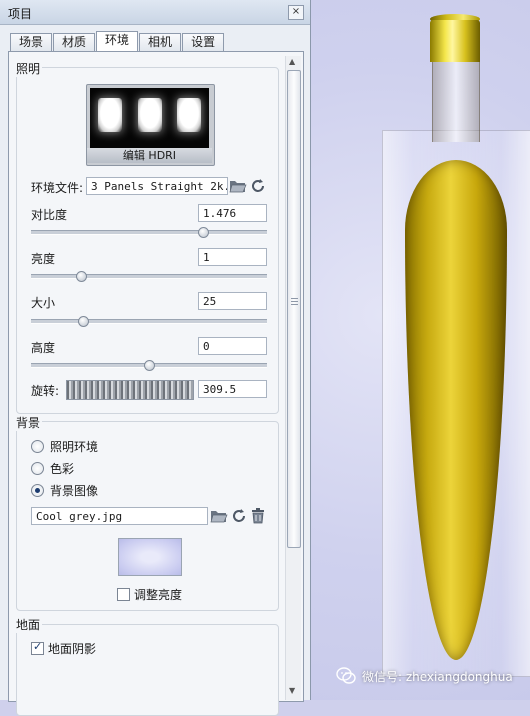 This screenshot has width=530, height=716. I want to click on lighting-section-title: 照明, so click(28, 68).